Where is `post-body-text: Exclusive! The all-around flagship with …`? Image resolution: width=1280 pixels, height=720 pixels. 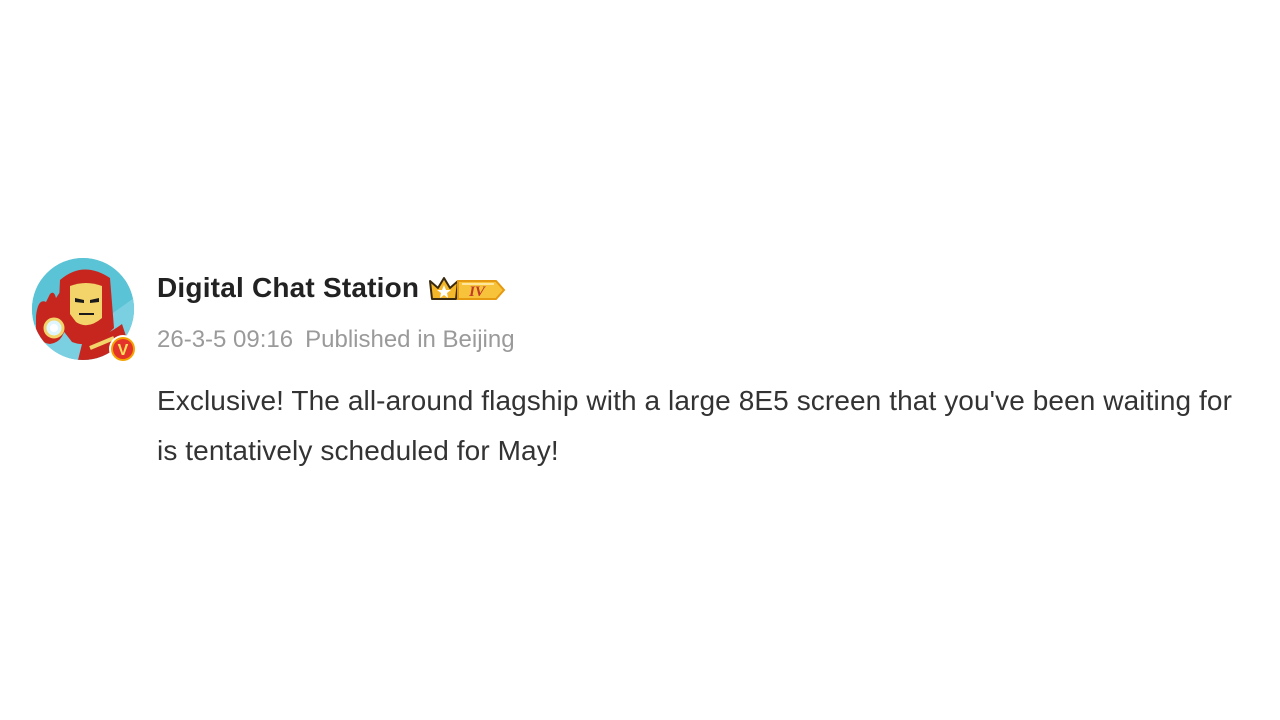
post-body-text: Exclusive! The all-around flagship with … is located at coordinates (695, 425).